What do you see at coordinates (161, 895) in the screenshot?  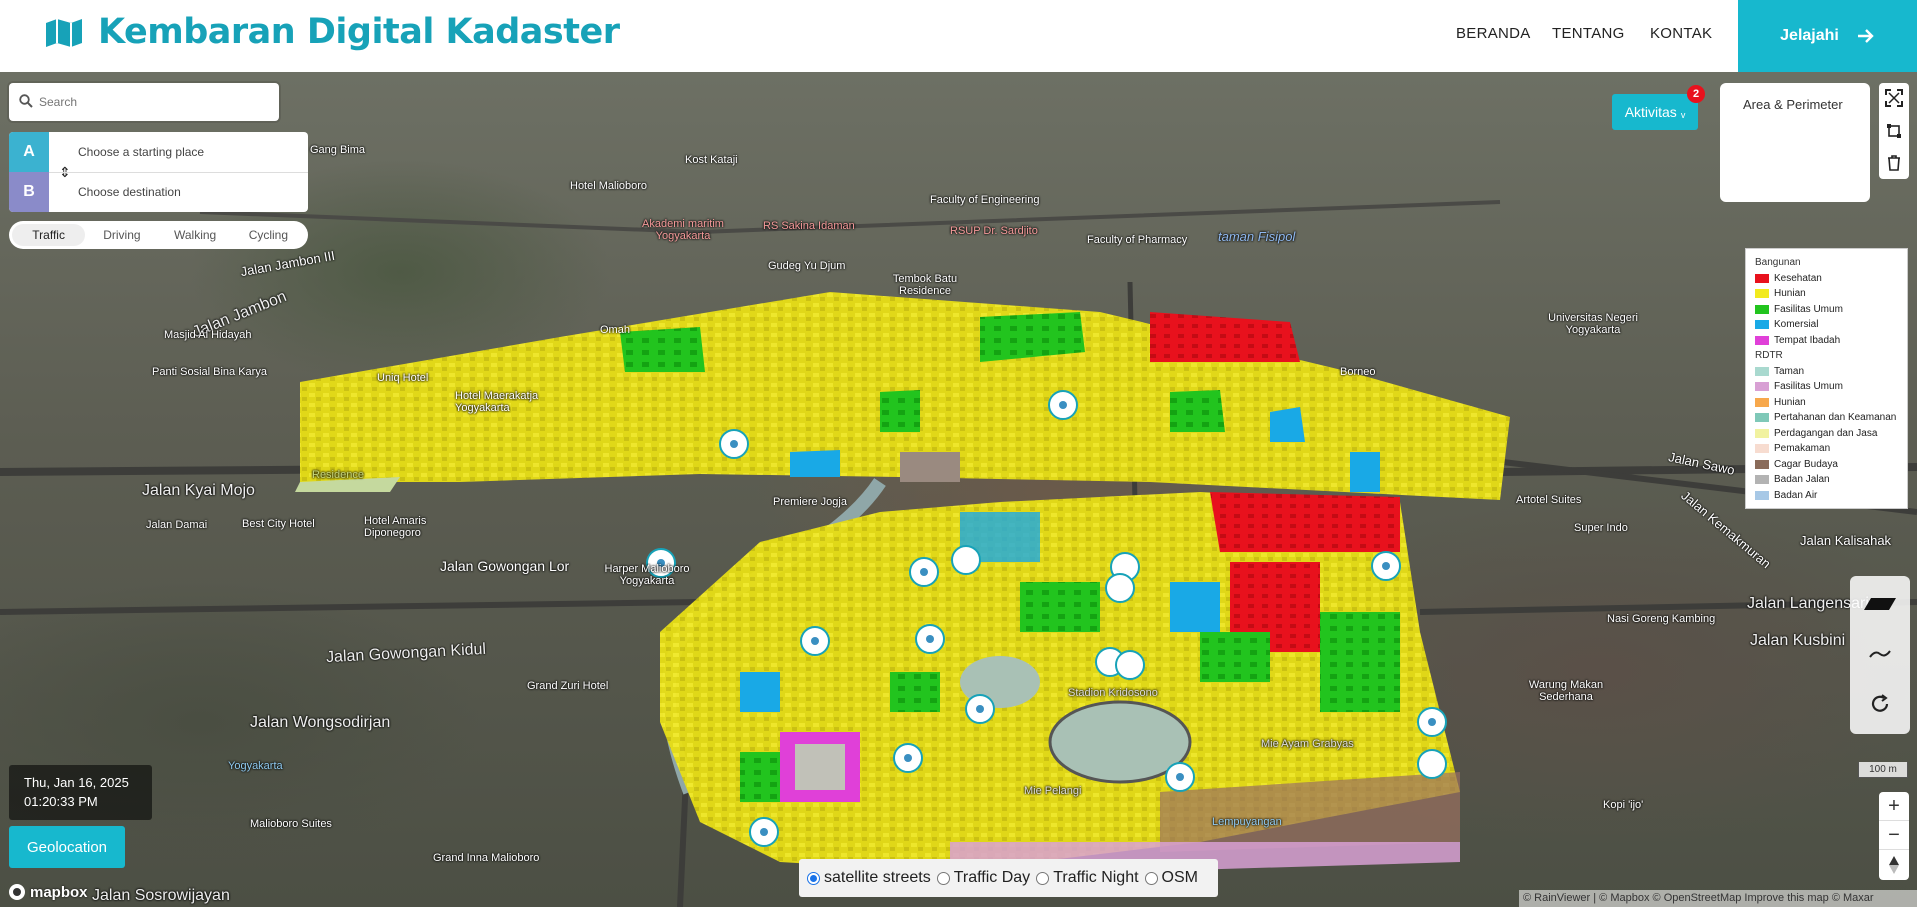 I see `map-label: Jalan Sosrowijayan` at bounding box center [161, 895].